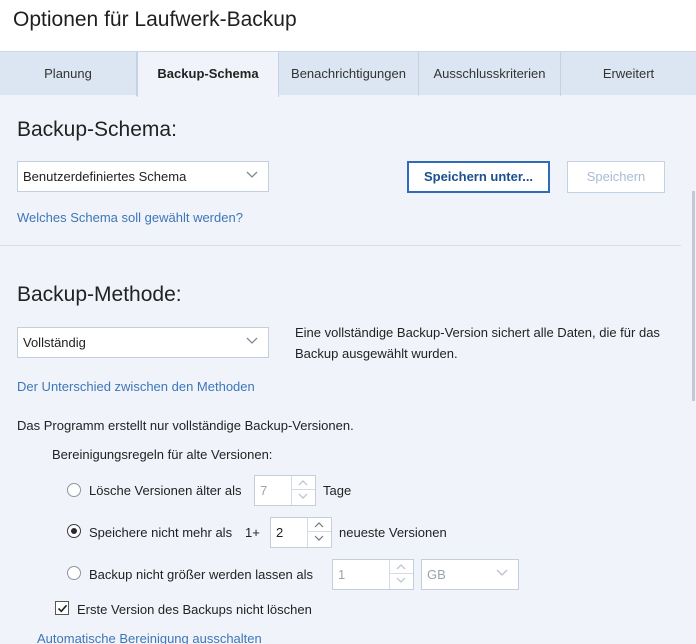  Describe the element at coordinates (97, 129) in the screenshot. I see `schema-heading: Backup-Schema:` at that location.